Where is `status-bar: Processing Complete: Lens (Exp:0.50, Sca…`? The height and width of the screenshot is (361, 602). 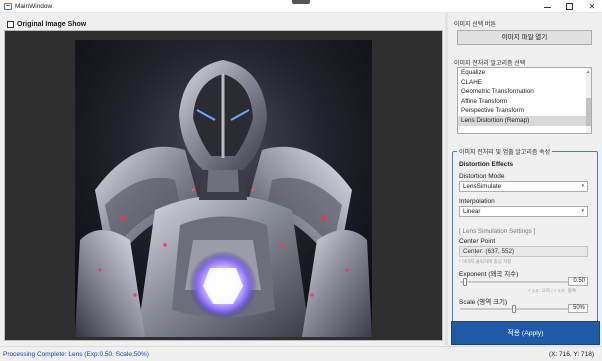
status-bar: Processing Complete: Lens (Exp:0.50, Sca… is located at coordinates (301, 353).